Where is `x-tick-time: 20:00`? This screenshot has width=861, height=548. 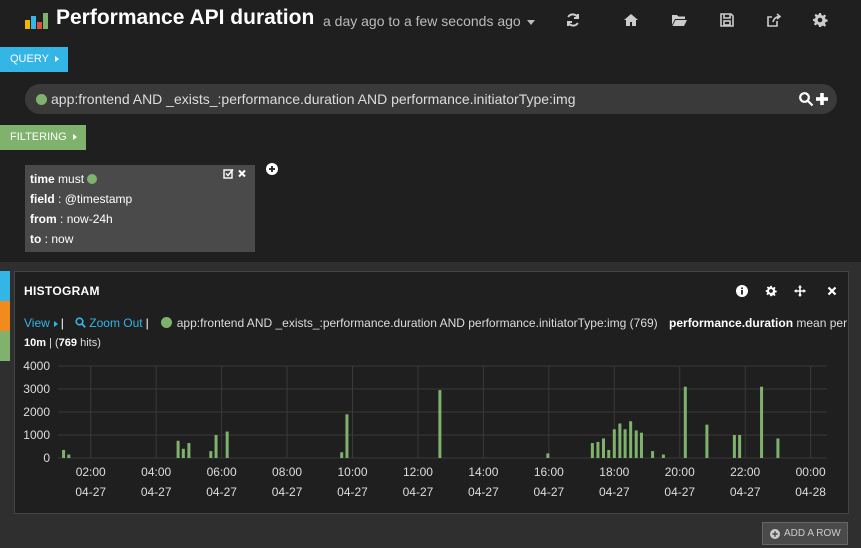
x-tick-time: 20:00 is located at coordinates (680, 472).